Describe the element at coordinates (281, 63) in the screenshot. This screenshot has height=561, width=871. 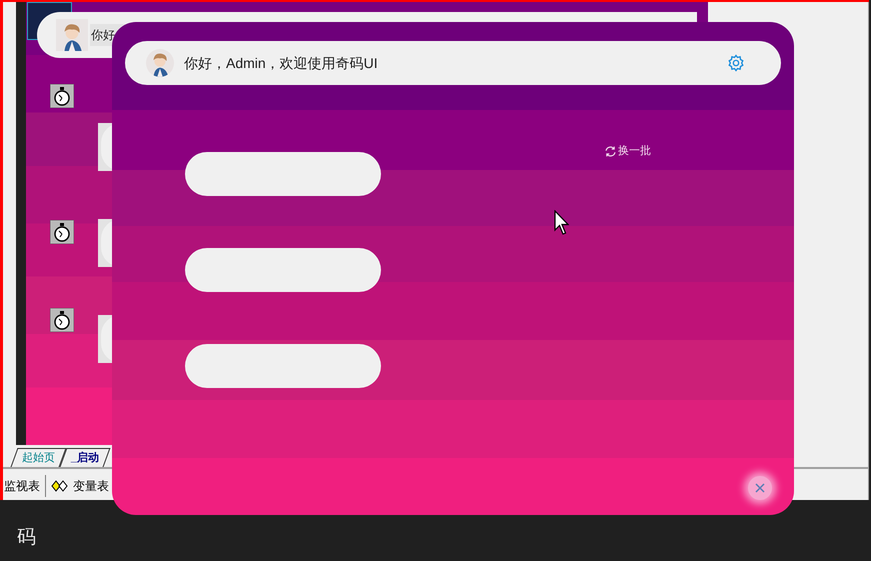
I see `greeting-text: 你好，Admin，欢迎使用奇码UI` at that location.